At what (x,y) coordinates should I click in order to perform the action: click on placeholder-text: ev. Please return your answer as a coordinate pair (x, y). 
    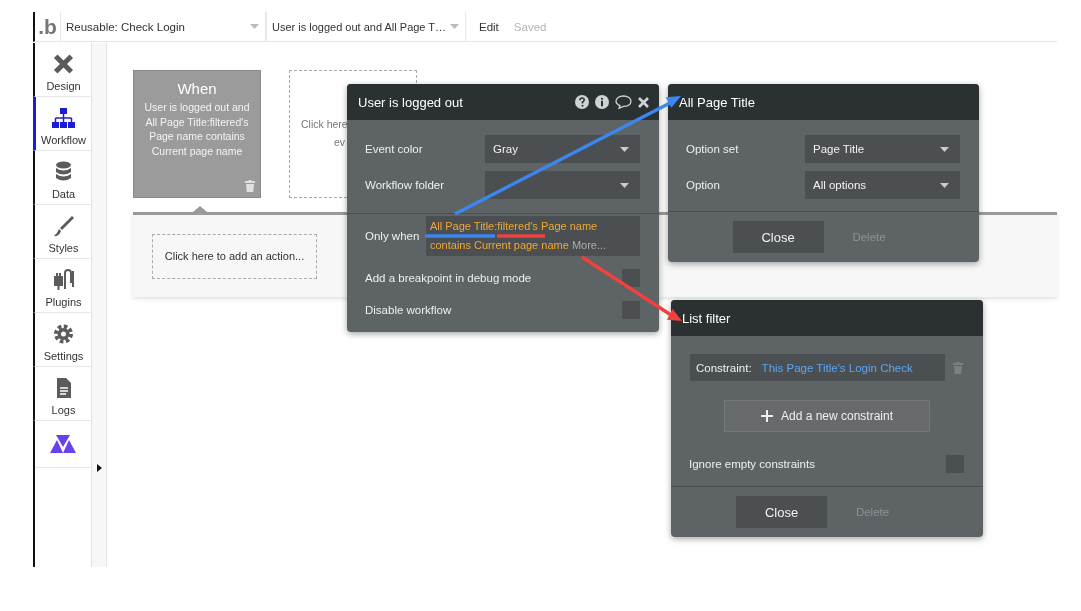
    Looking at the image, I should click on (340, 142).